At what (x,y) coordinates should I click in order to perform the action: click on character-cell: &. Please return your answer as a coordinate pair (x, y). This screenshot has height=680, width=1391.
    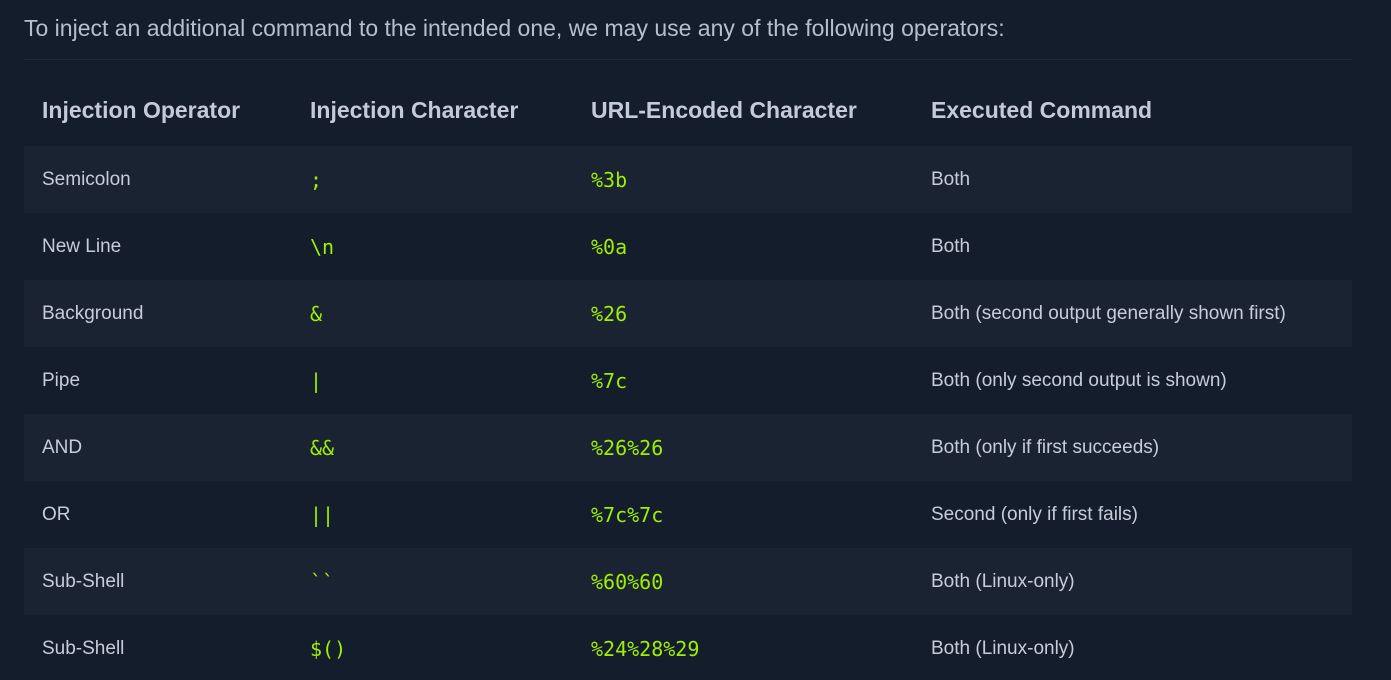
    Looking at the image, I should click on (316, 313).